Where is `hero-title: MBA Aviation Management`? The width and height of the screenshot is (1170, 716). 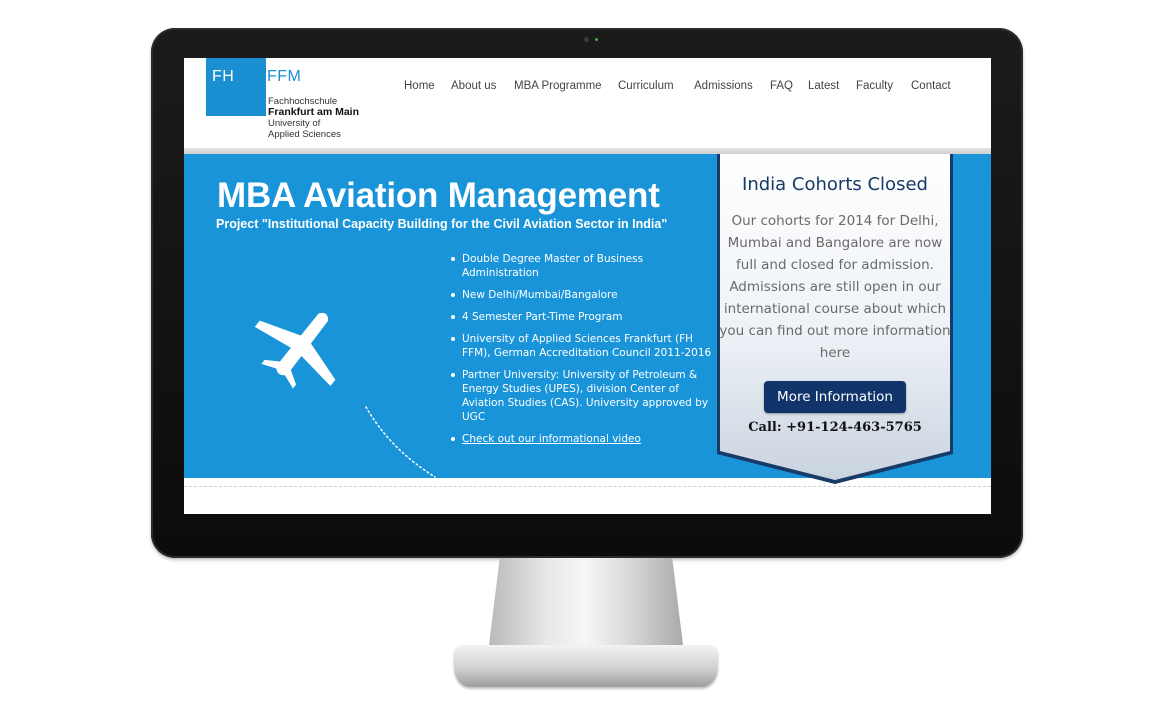
hero-title: MBA Aviation Management is located at coordinates (438, 195).